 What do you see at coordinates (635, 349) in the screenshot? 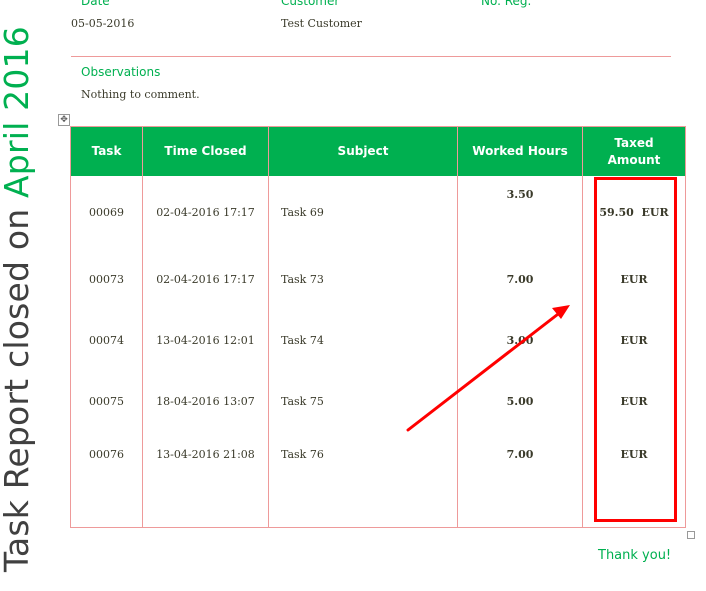
I see `annotation-highlight-box` at bounding box center [635, 349].